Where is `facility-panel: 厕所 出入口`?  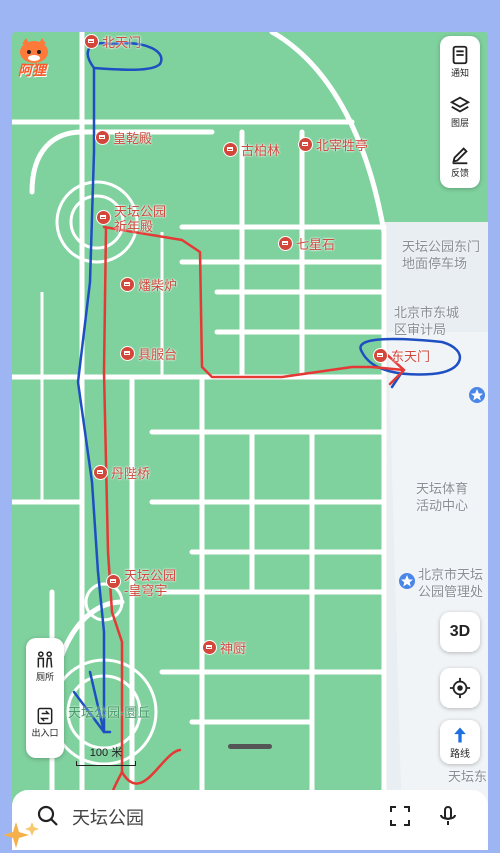
facility-panel: 厕所 出入口 is located at coordinates (45, 698).